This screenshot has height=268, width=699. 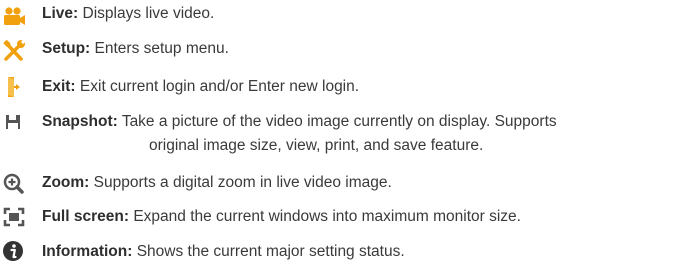 What do you see at coordinates (148, 13) in the screenshot?
I see `item-desc: Displays live video.` at bounding box center [148, 13].